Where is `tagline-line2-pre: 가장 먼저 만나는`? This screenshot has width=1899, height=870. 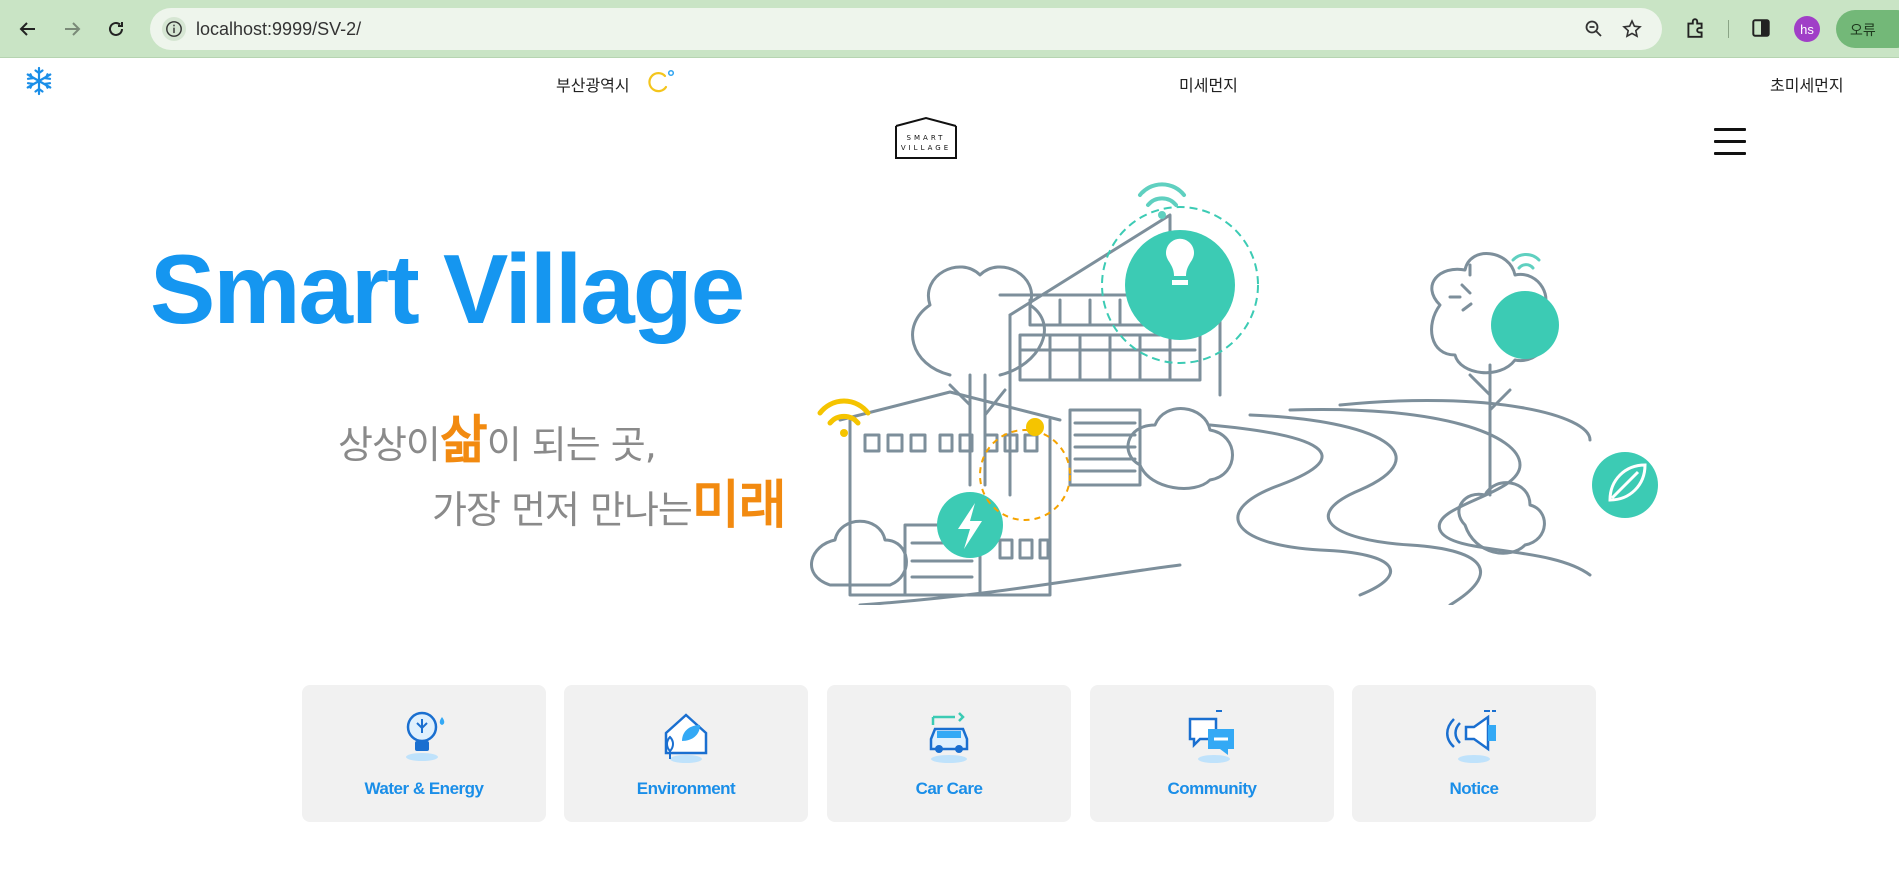
tagline-line2-pre: 가장 먼저 만나는 is located at coordinates (562, 510).